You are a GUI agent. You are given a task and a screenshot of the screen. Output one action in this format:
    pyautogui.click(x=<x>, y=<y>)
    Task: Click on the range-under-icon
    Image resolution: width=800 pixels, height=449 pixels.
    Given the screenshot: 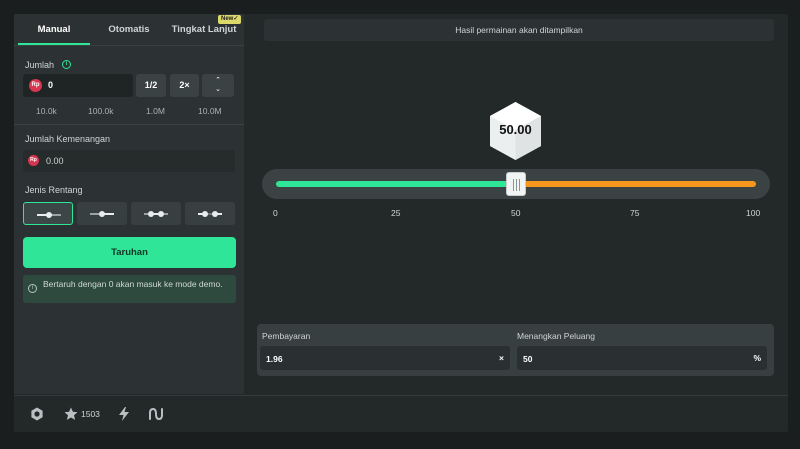 What is the action you would take?
    pyautogui.click(x=49, y=215)
    